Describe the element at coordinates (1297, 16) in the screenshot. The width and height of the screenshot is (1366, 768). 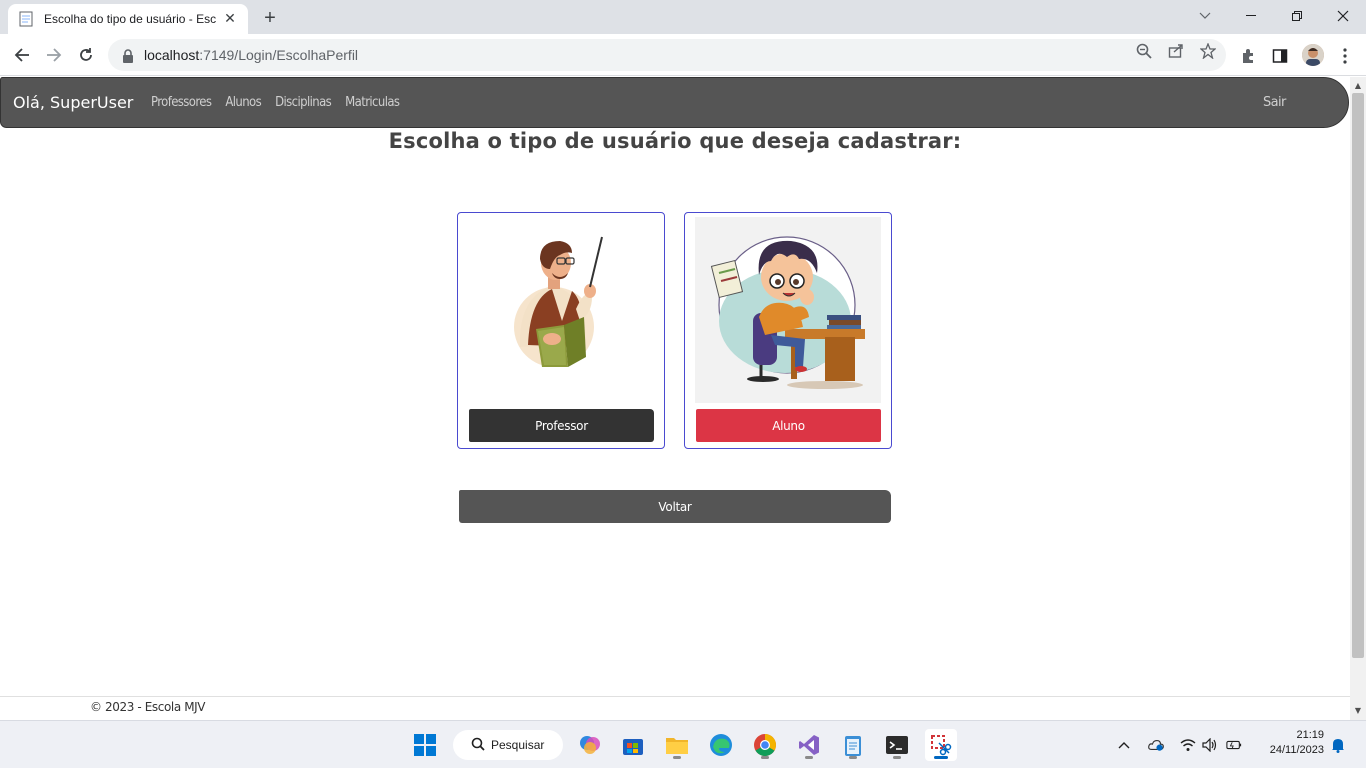
I see `restore-icon` at that location.